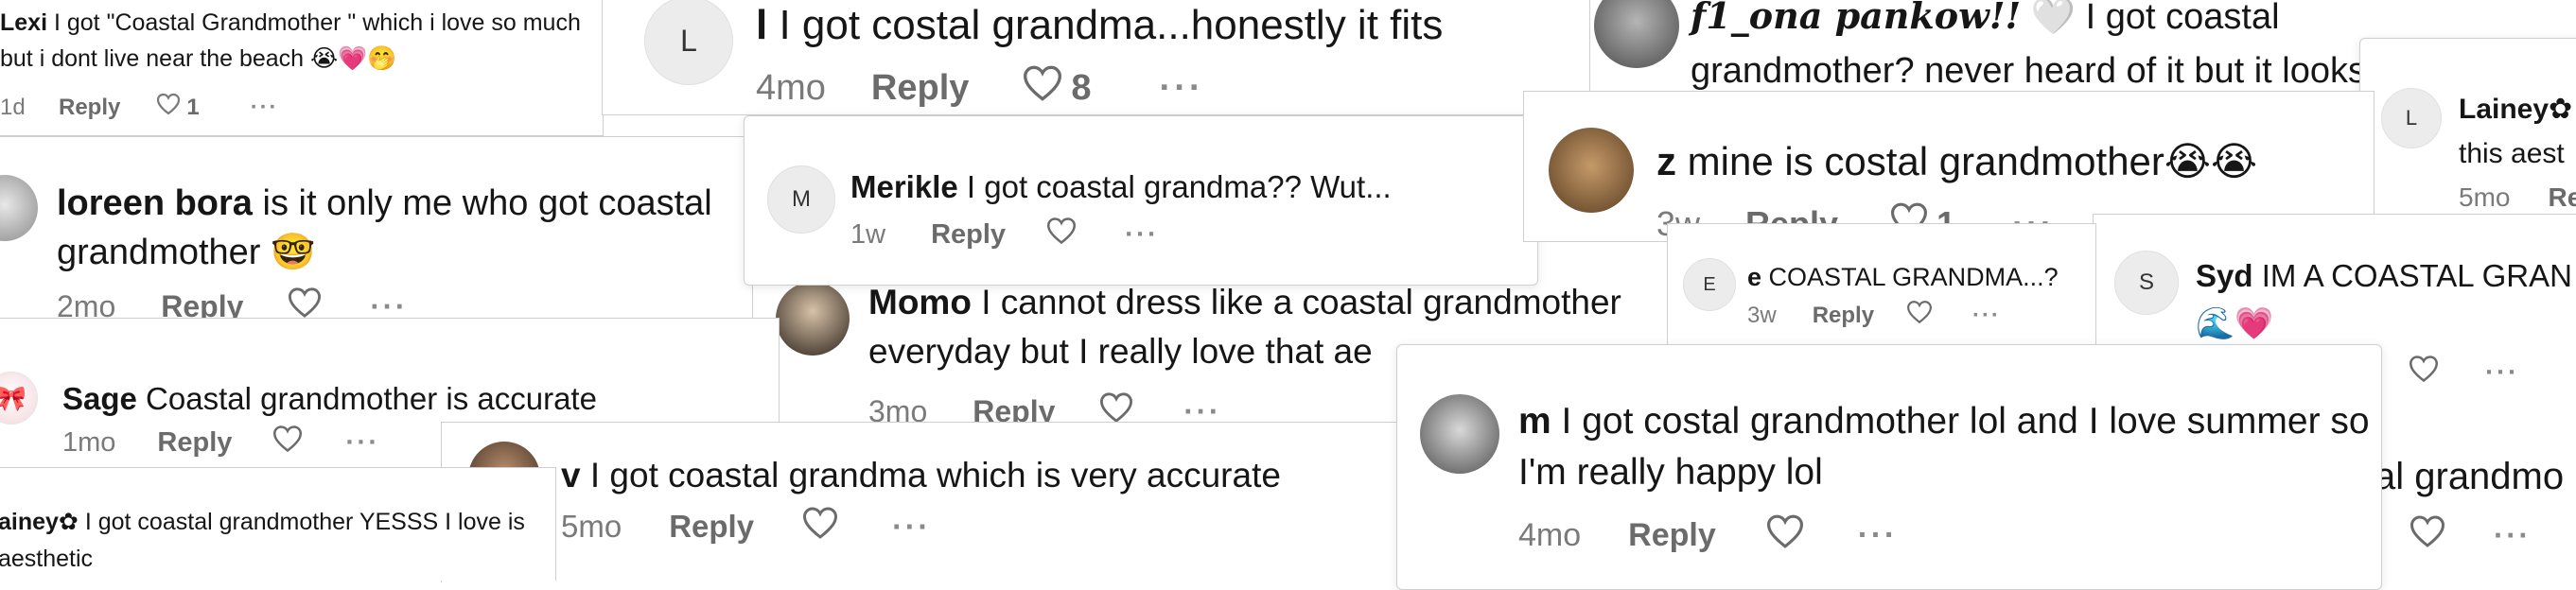 This screenshot has width=2576, height=590. I want to click on comment-actions: 2mo Reply ···, so click(233, 303).